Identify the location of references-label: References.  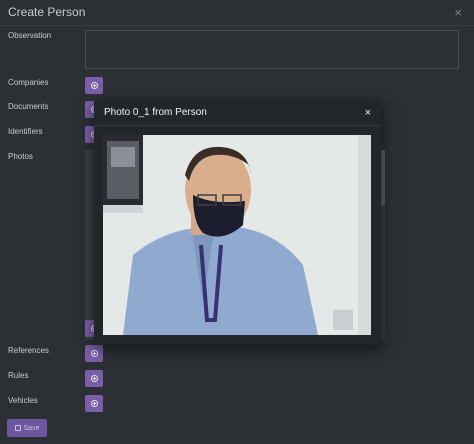
(28, 350).